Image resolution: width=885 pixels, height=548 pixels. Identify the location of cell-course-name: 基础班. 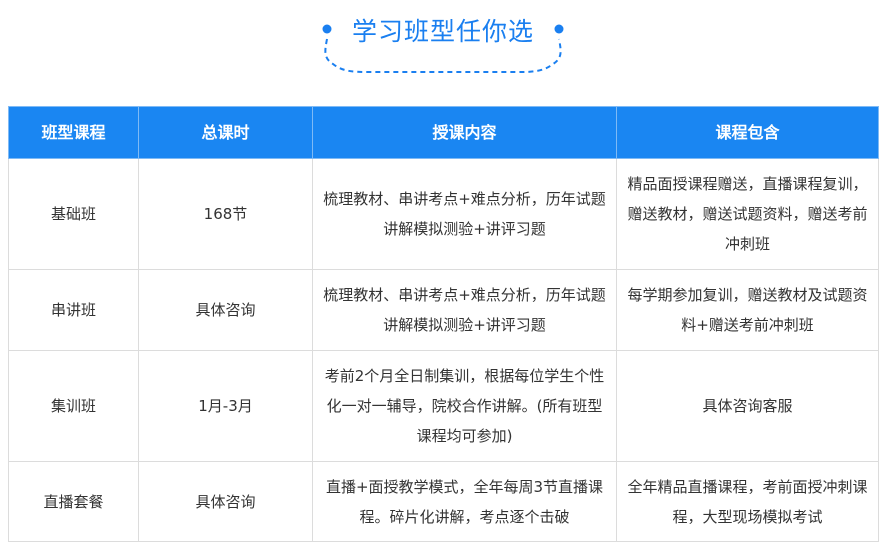
(73, 214).